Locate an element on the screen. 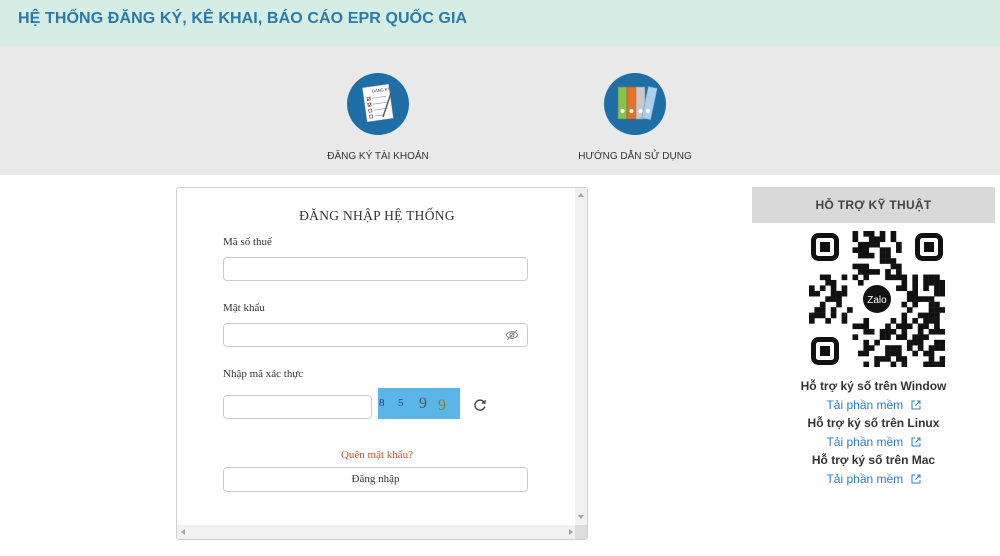  password-label: Mật khẩu is located at coordinates (244, 308).